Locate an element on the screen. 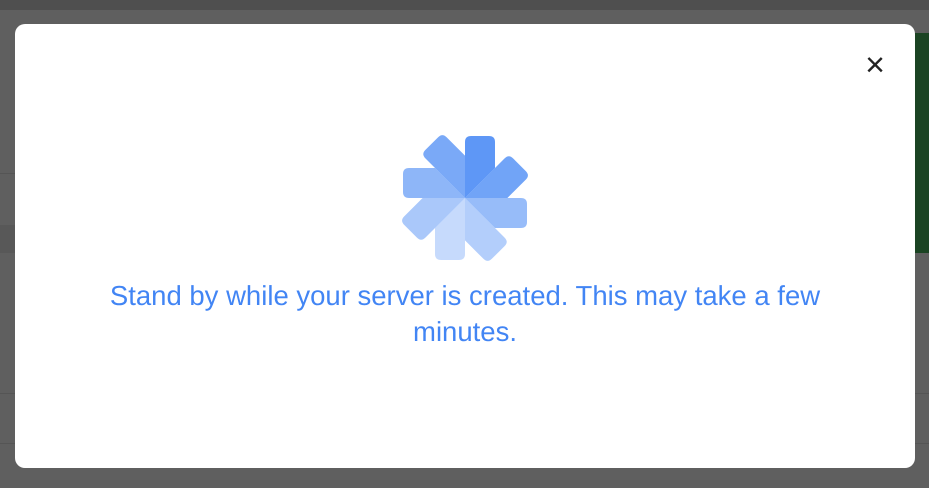 The image size is (929, 488). close-button: × is located at coordinates (875, 65).